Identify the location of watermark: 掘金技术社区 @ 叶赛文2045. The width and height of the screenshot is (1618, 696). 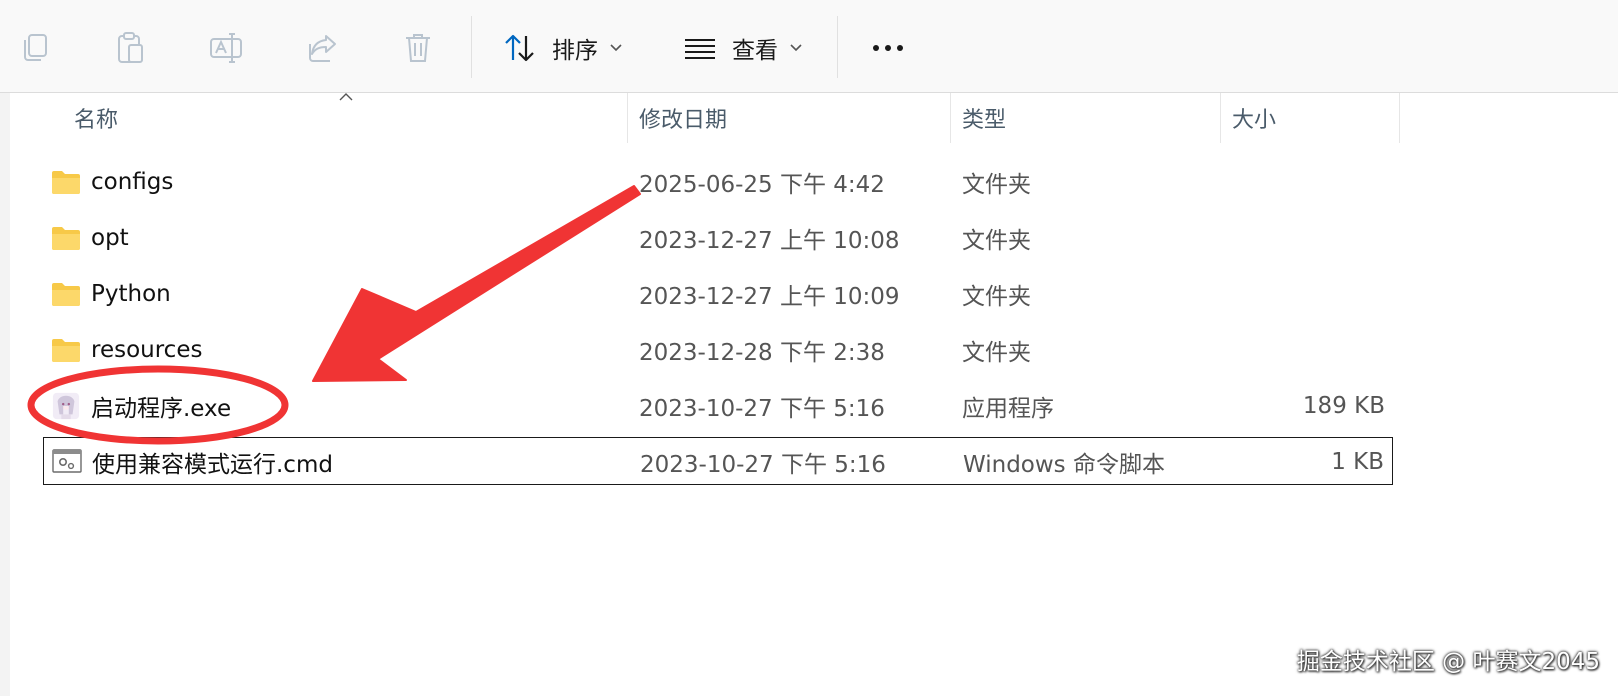
(1448, 662).